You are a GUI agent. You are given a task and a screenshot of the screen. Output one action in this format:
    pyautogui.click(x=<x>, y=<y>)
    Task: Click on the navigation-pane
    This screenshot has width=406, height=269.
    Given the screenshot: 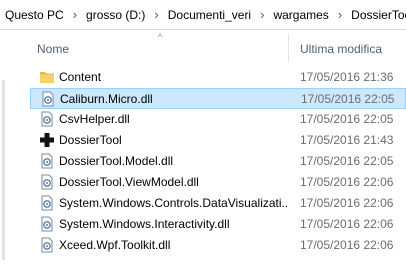 What is the action you would take?
    pyautogui.click(x=8, y=149)
    